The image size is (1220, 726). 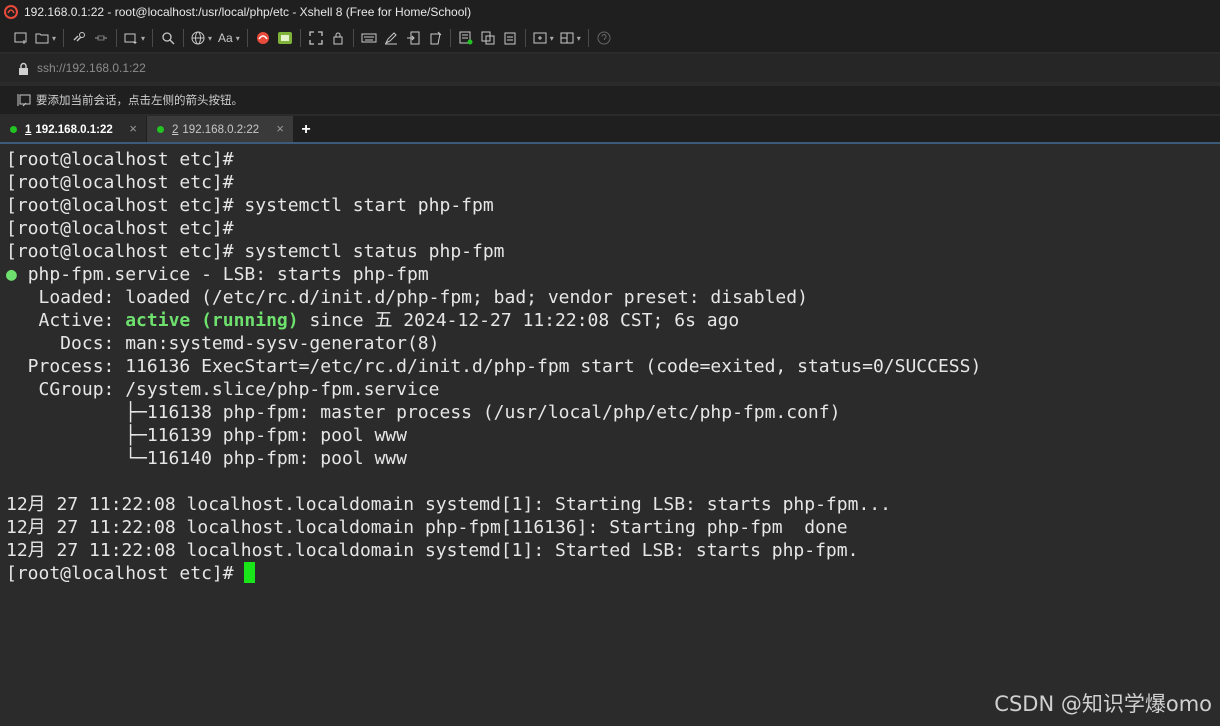 I want to click on tab-session-2: 2 192.168.0.2:22 ×, so click(x=220, y=129).